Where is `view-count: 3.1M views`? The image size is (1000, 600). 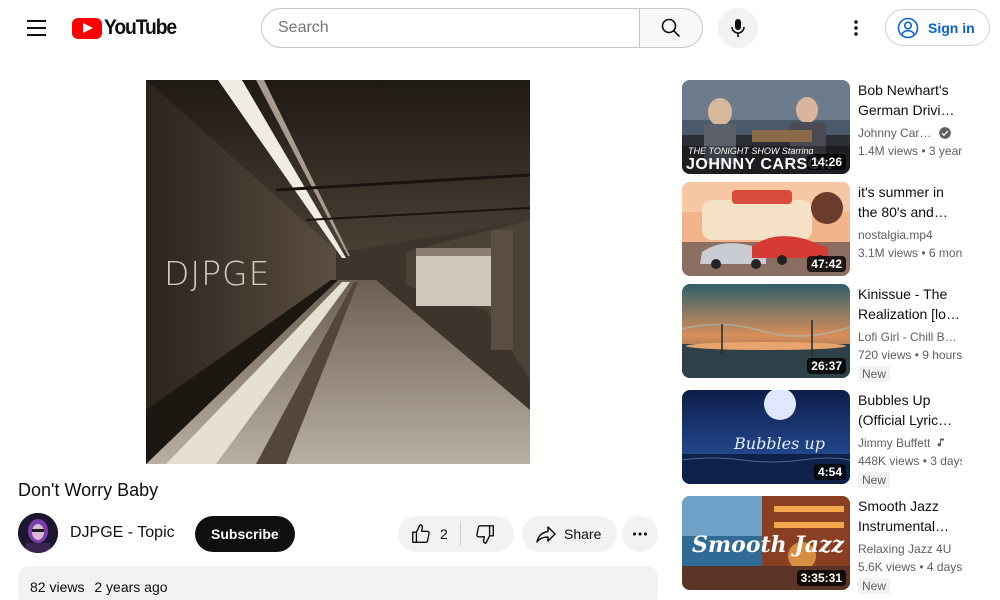
view-count: 3.1M views is located at coordinates (888, 253).